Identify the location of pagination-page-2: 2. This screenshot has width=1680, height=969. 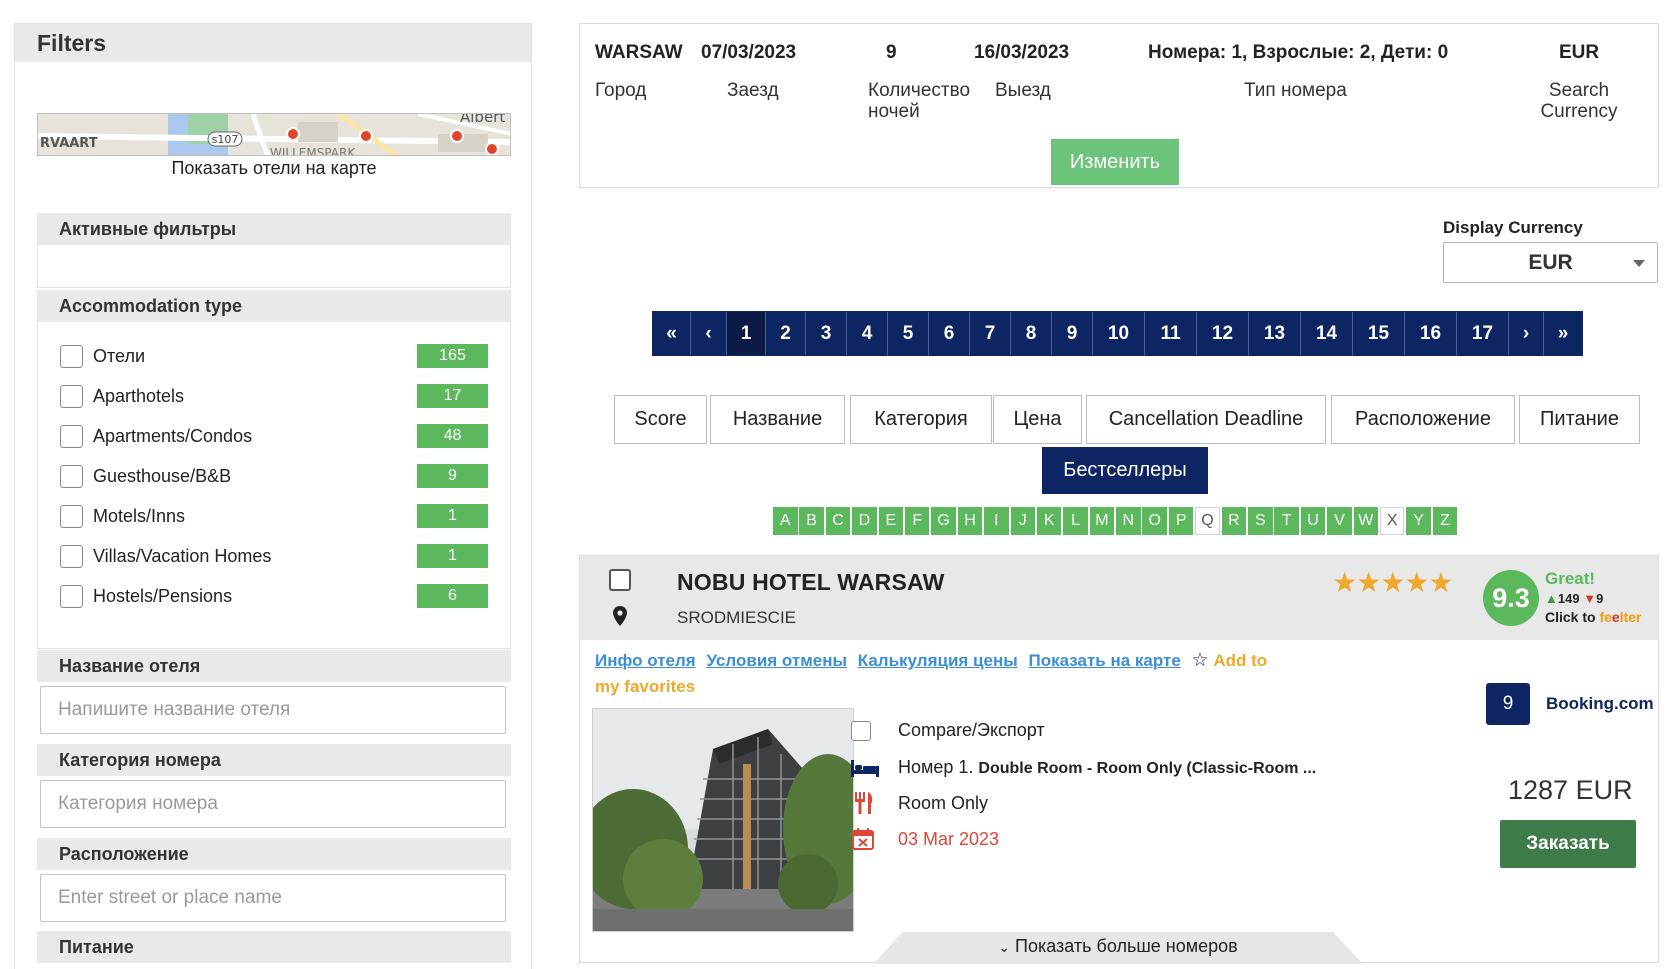
(786, 333).